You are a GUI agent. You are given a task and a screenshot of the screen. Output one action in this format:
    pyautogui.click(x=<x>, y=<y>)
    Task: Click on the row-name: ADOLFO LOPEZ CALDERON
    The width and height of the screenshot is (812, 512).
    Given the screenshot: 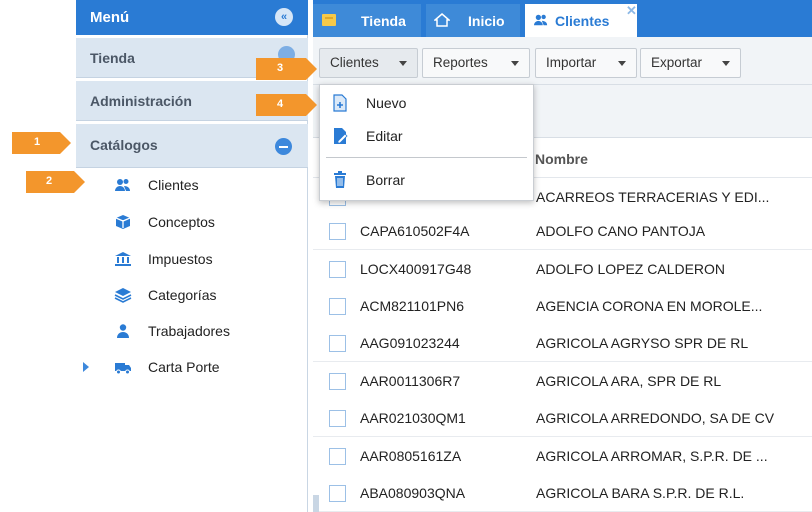 What is the action you would take?
    pyautogui.click(x=631, y=269)
    